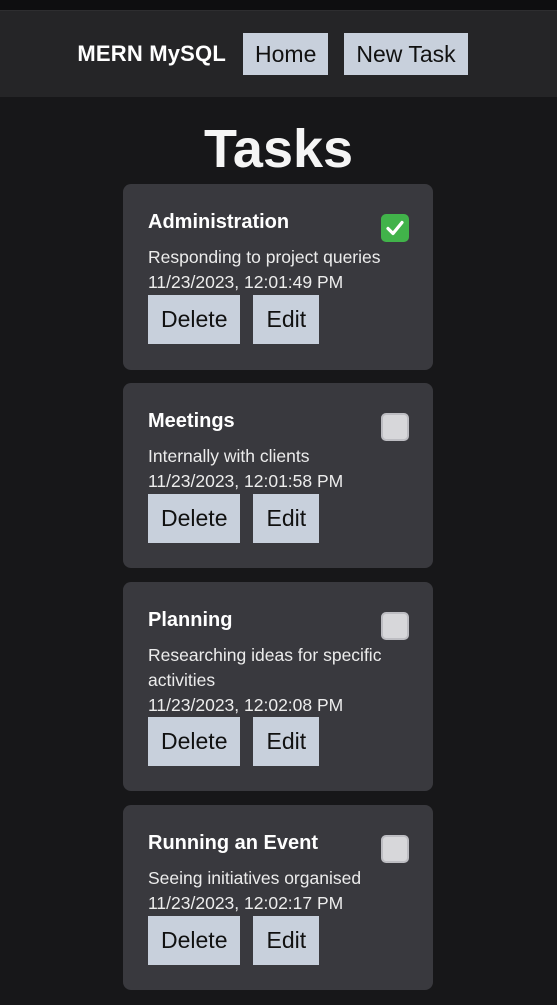 The width and height of the screenshot is (557, 1005). I want to click on page-title: Tasks, so click(278, 149).